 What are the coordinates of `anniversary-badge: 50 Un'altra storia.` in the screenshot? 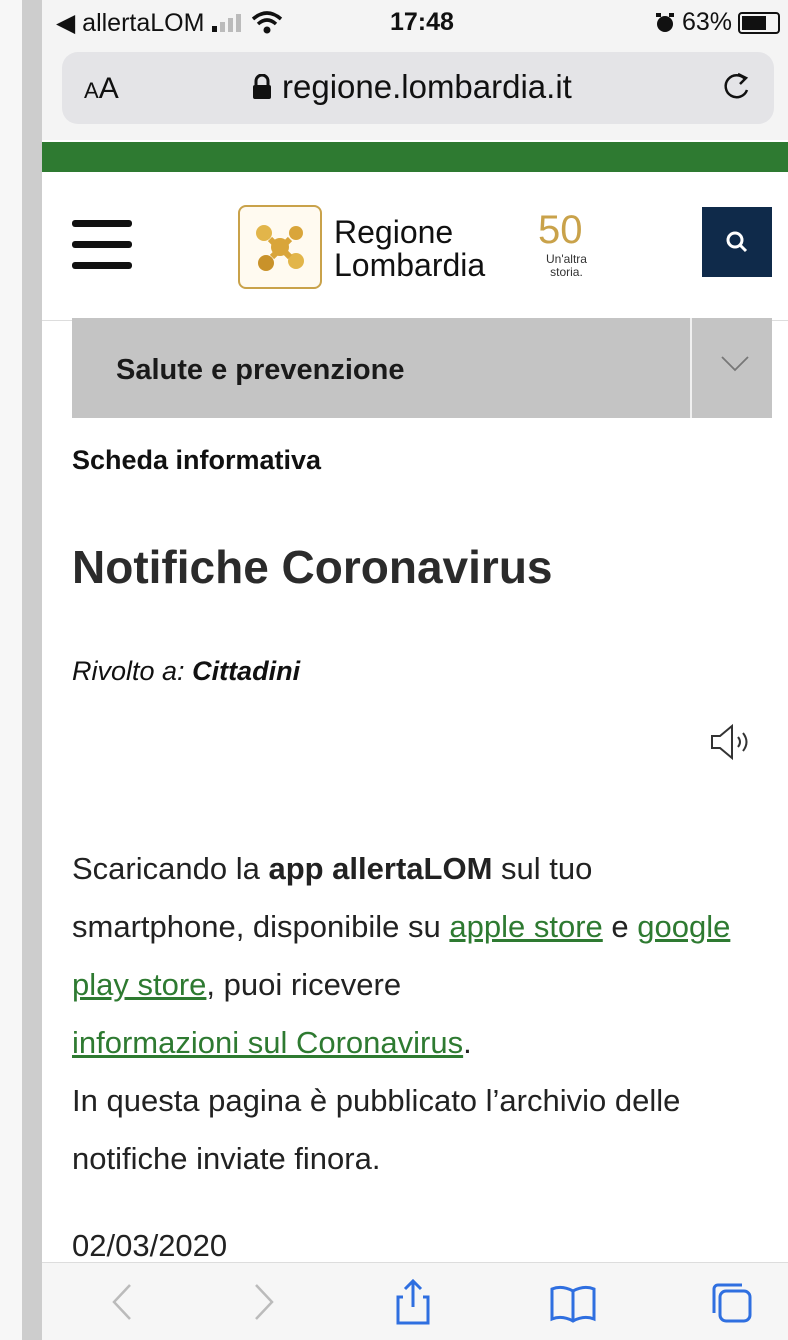 It's located at (578, 247).